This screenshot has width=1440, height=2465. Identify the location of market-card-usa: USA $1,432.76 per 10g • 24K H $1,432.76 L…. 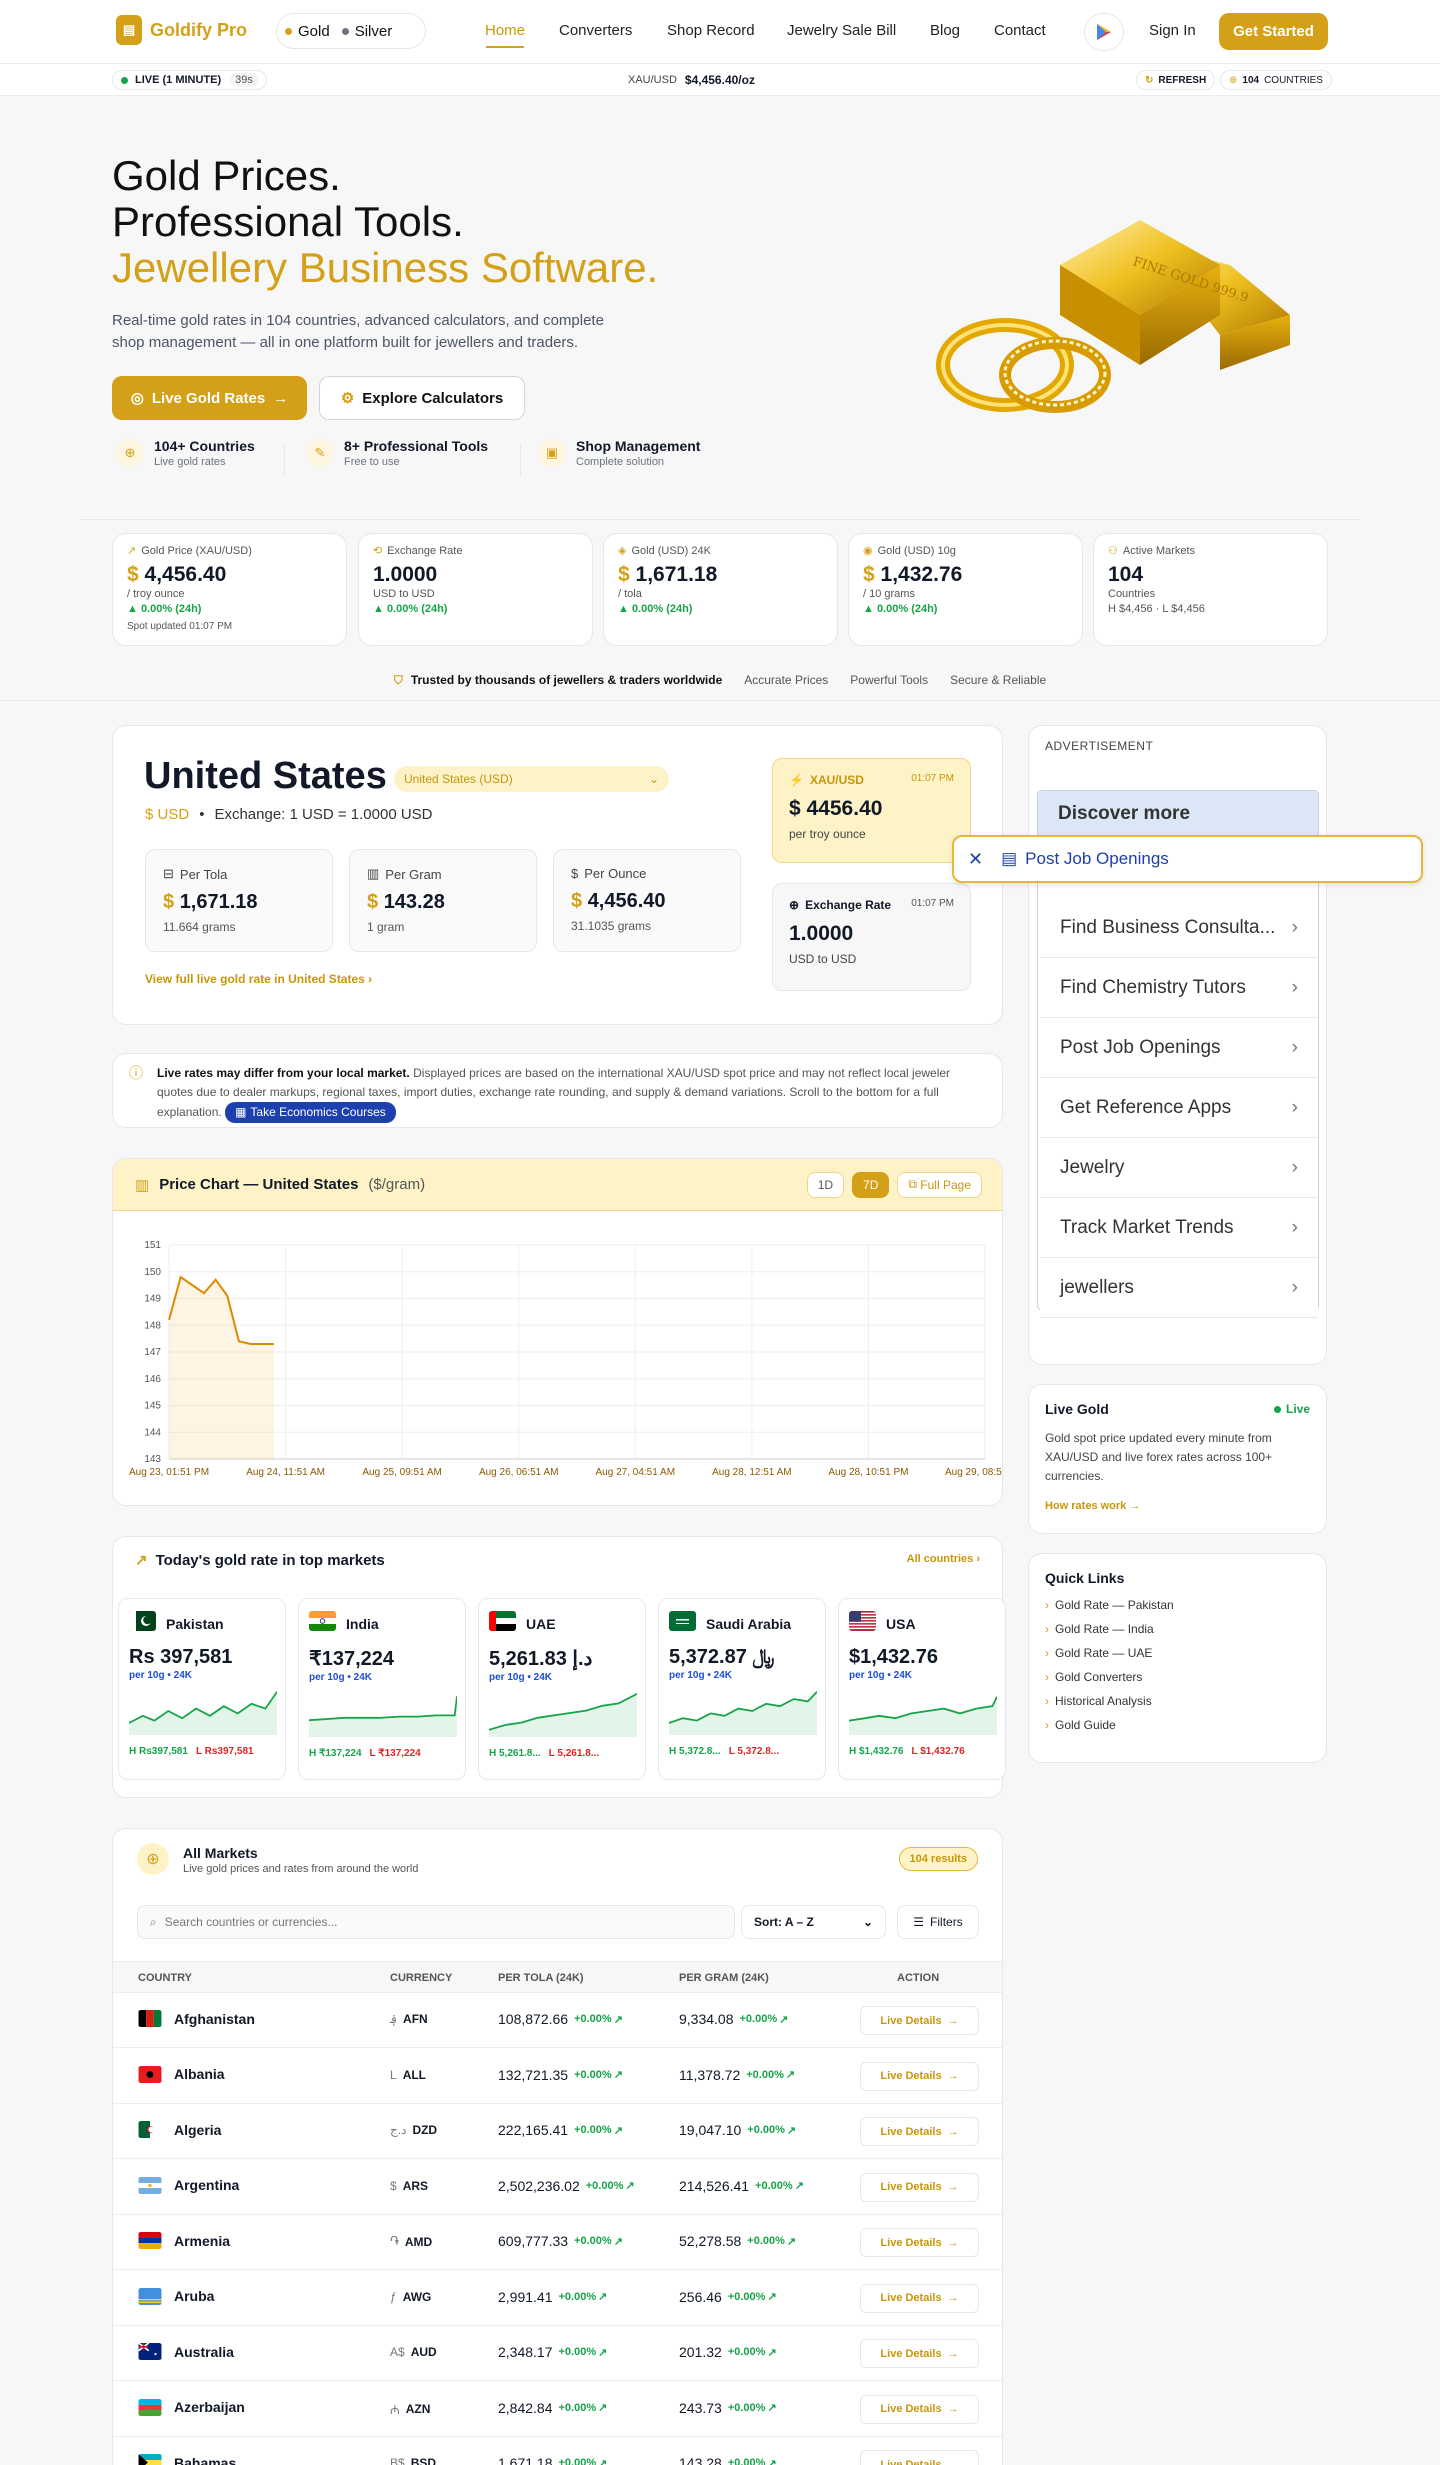
(922, 1689).